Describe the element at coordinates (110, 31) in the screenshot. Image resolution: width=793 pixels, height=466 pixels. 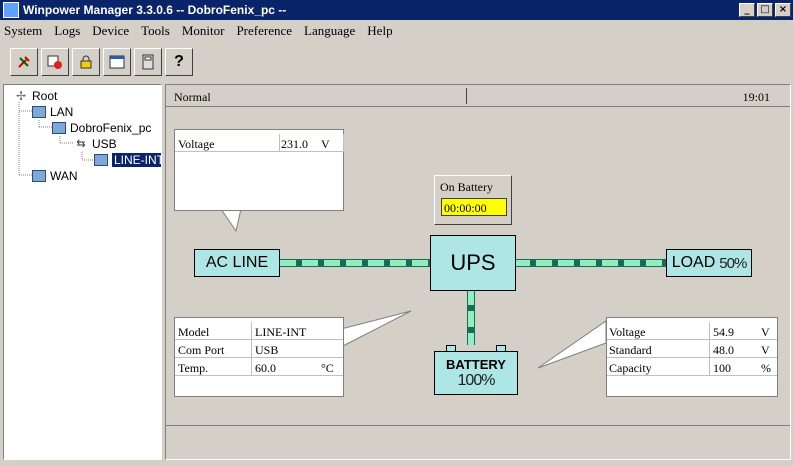
I see `menu-device: Device` at that location.